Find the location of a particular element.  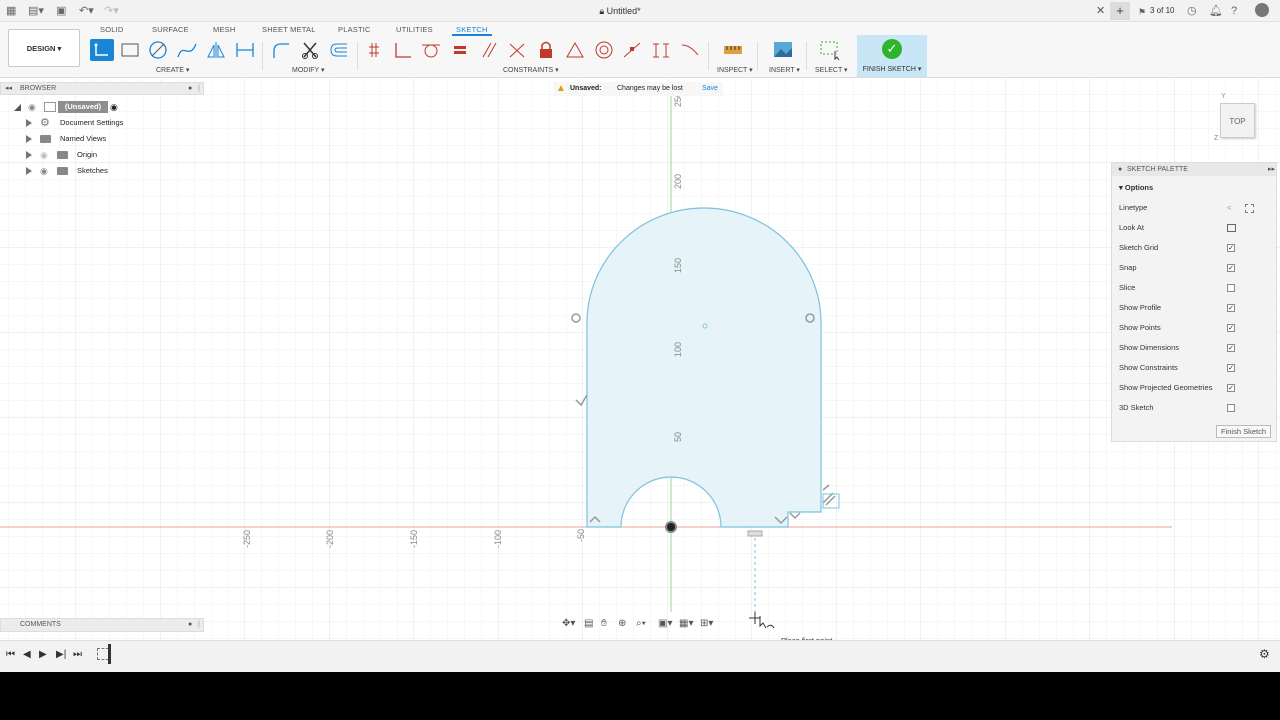

clock-icon: ◷ is located at coordinates (1192, 11).